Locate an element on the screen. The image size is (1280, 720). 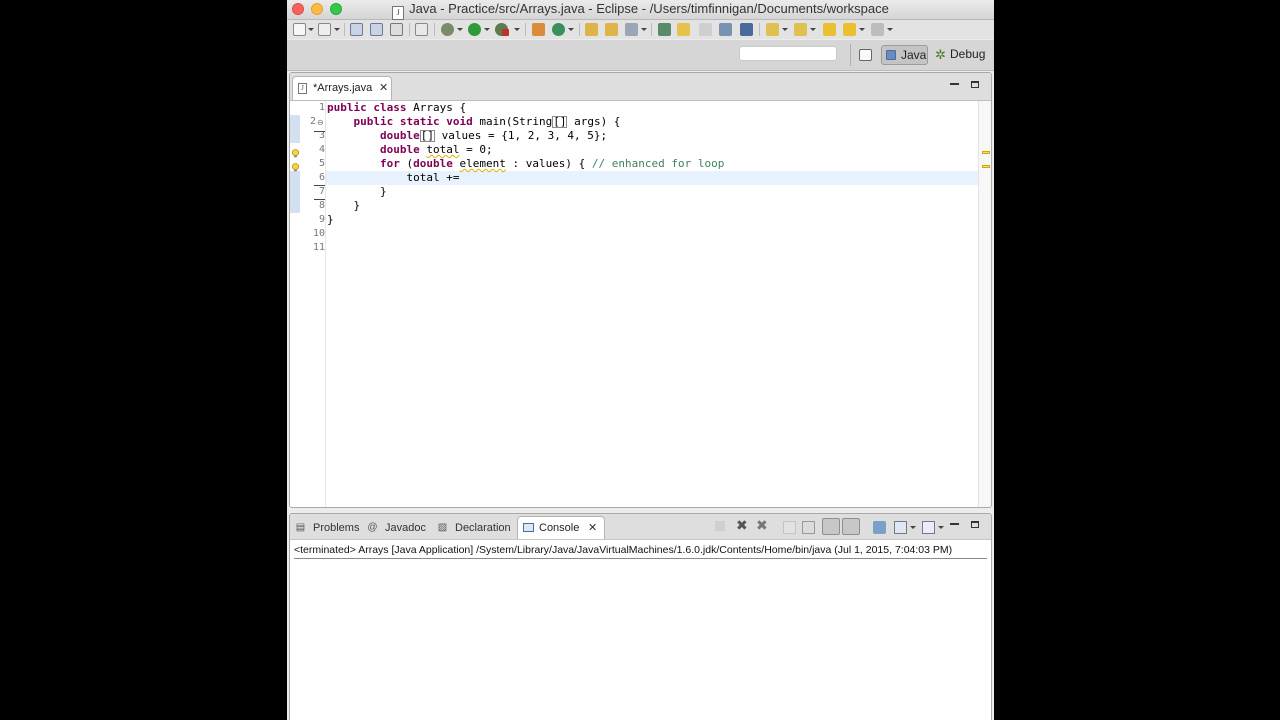
open-perspective-icon is located at coordinates (865, 55).